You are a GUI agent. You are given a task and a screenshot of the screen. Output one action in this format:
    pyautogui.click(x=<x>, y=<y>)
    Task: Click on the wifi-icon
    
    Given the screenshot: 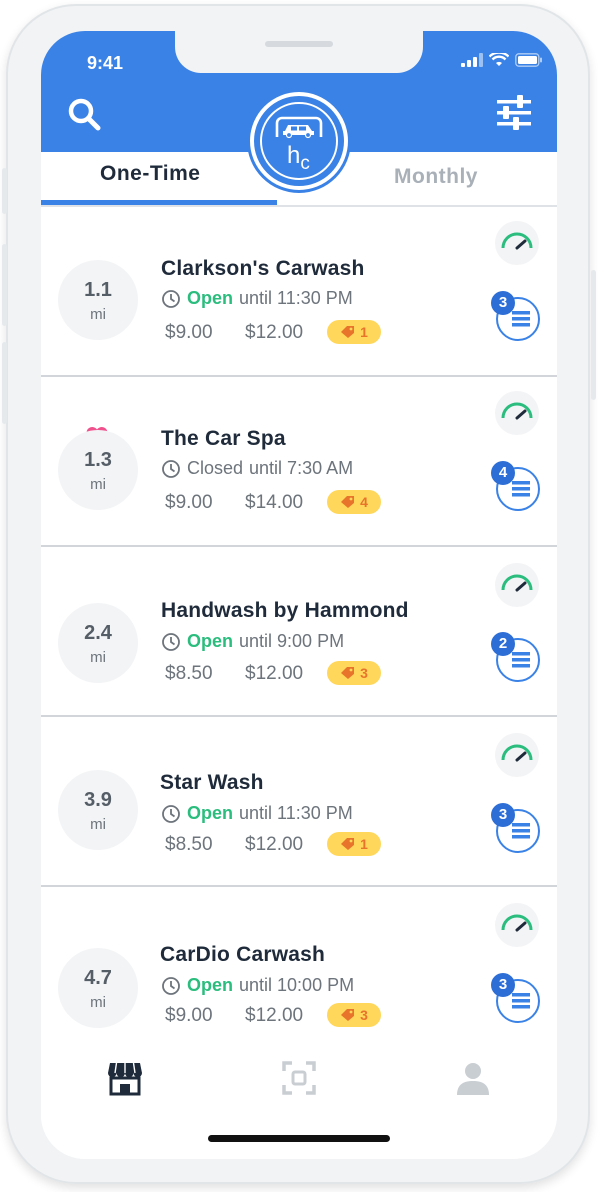 What is the action you would take?
    pyautogui.click(x=499, y=59)
    